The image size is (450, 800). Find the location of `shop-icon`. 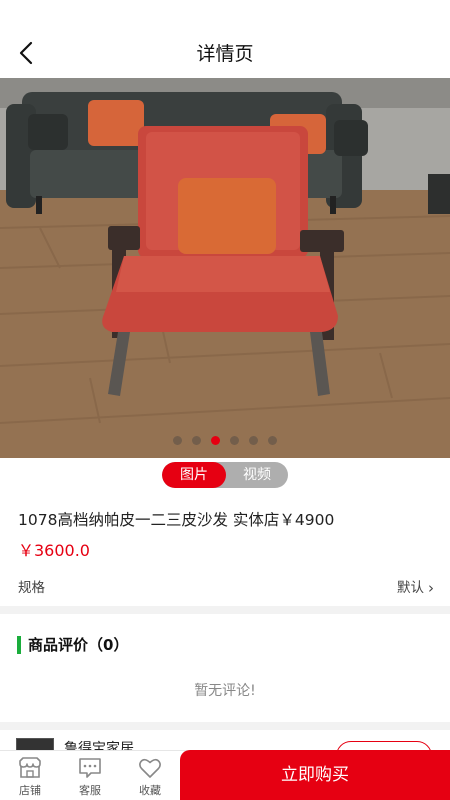

shop-icon is located at coordinates (30, 767).